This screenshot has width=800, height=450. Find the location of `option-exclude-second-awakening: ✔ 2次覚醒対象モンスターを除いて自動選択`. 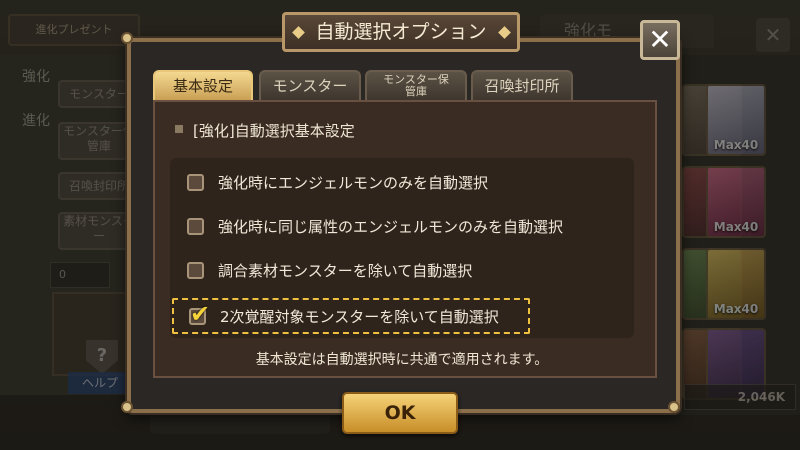

option-exclude-second-awakening: ✔ 2次覚醒対象モンスターを除いて自動選択 is located at coordinates (351, 316).